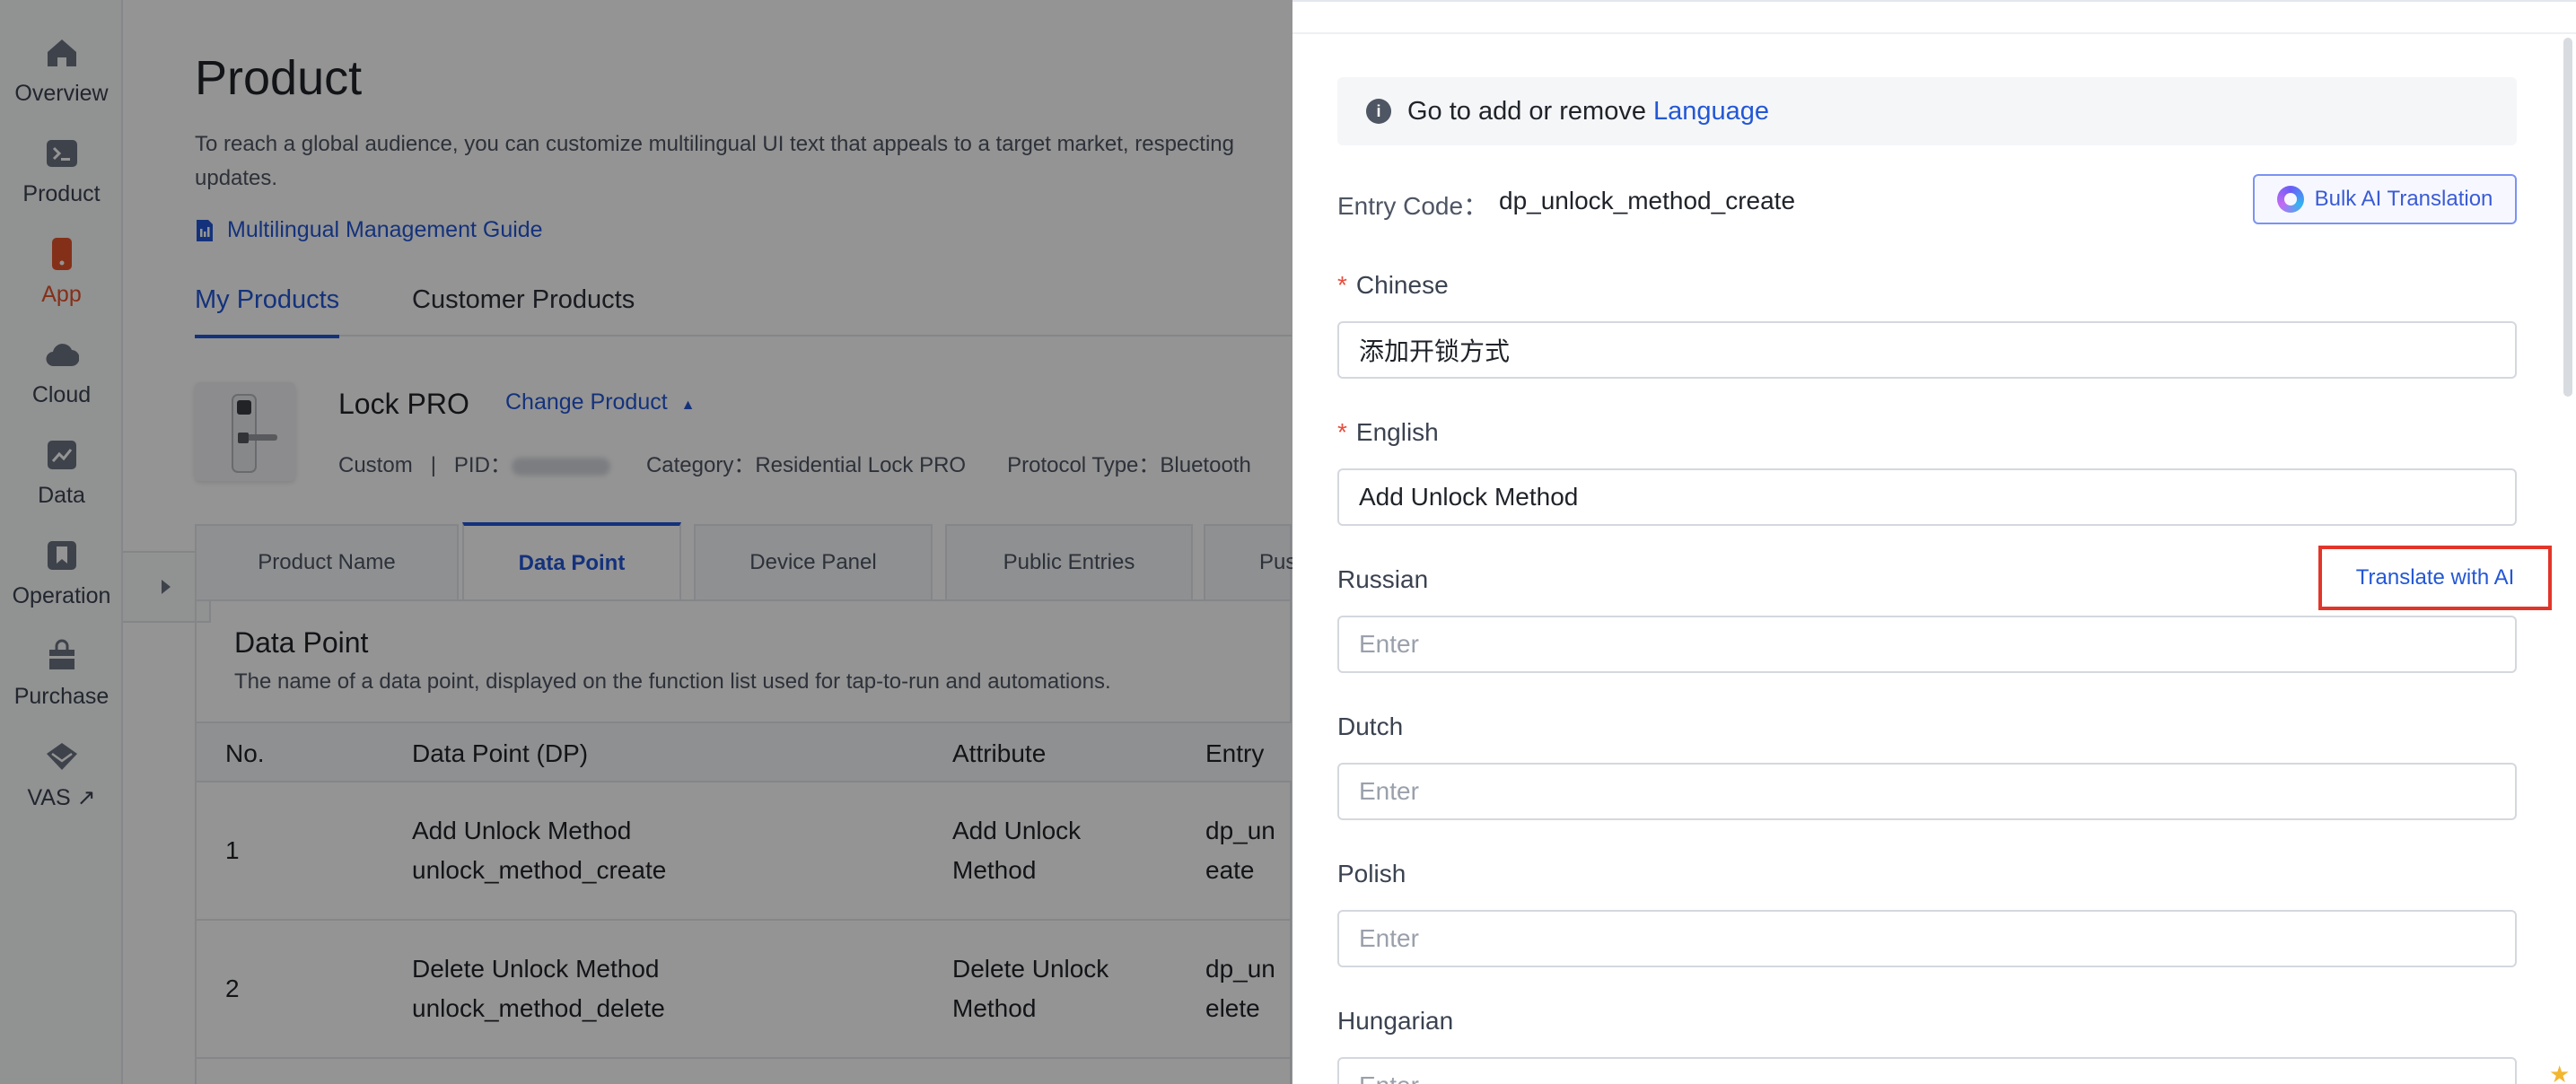 The image size is (2576, 1084). Describe the element at coordinates (2290, 199) in the screenshot. I see `ai-orb-icon` at that location.